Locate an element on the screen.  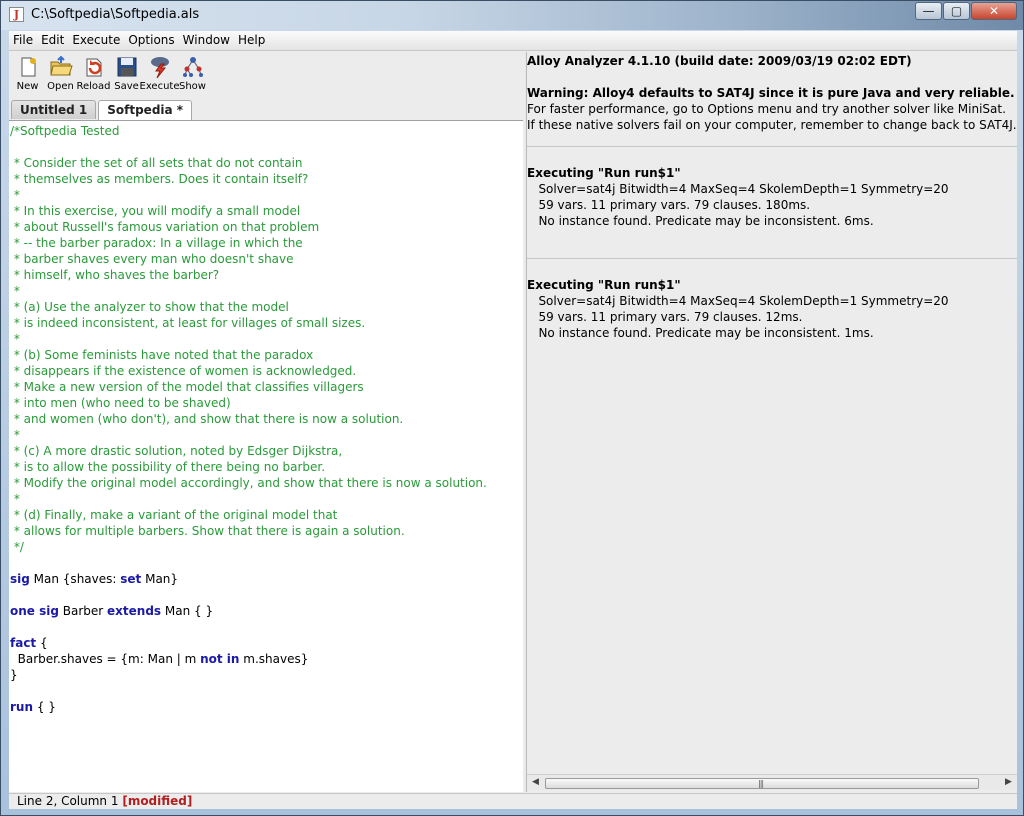
code-keyword: one sig is located at coordinates (34, 611).